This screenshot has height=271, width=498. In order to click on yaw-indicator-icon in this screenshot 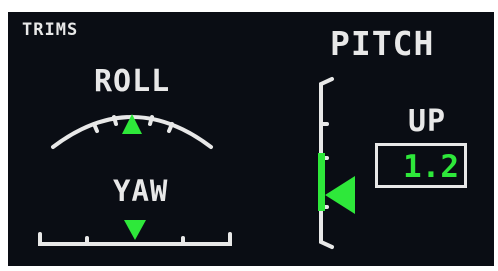, I will do `click(135, 230)`.